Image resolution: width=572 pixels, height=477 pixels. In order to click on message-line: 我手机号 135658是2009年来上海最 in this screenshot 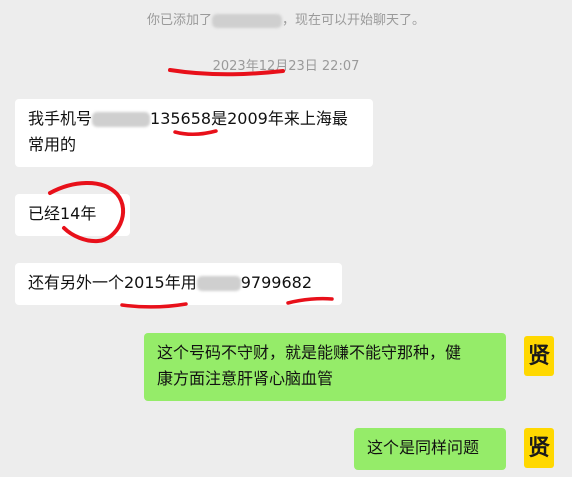, I will do `click(194, 119)`.